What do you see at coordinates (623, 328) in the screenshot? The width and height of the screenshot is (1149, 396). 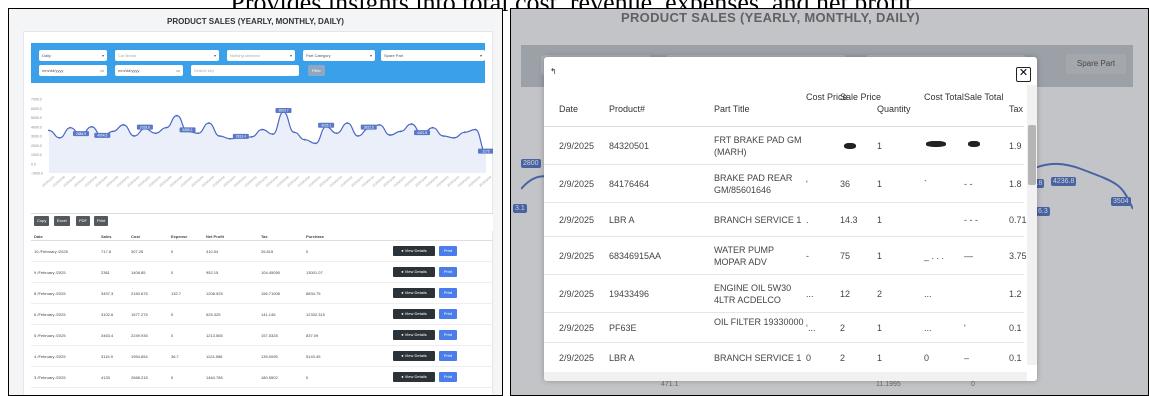 I see `table-cell: PF63E` at bounding box center [623, 328].